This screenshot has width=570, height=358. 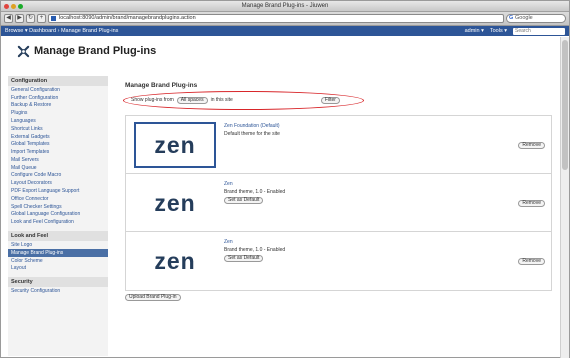 What do you see at coordinates (161, 85) in the screenshot?
I see `section-heading: Manage Brand Plug-ins` at bounding box center [161, 85].